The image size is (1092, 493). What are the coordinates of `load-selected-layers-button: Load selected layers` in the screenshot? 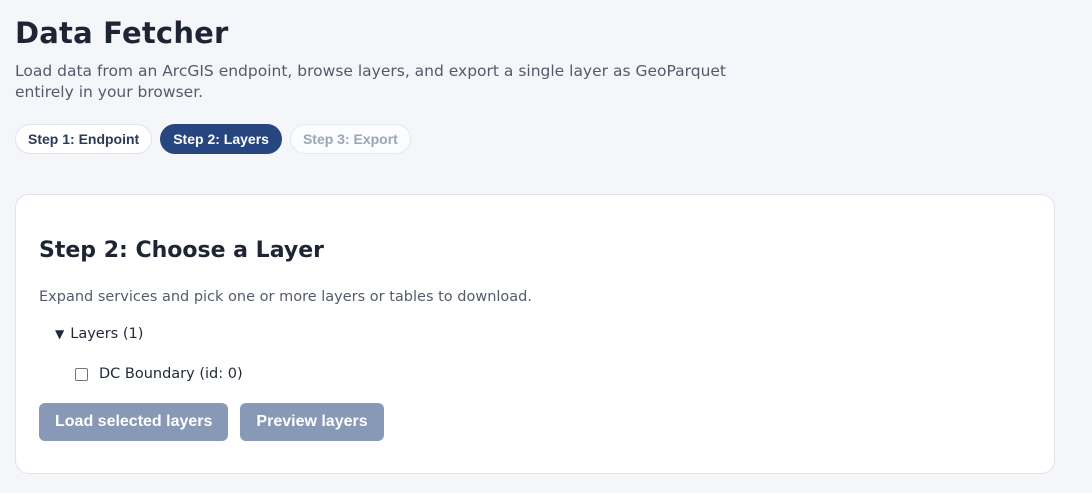 It's located at (134, 422).